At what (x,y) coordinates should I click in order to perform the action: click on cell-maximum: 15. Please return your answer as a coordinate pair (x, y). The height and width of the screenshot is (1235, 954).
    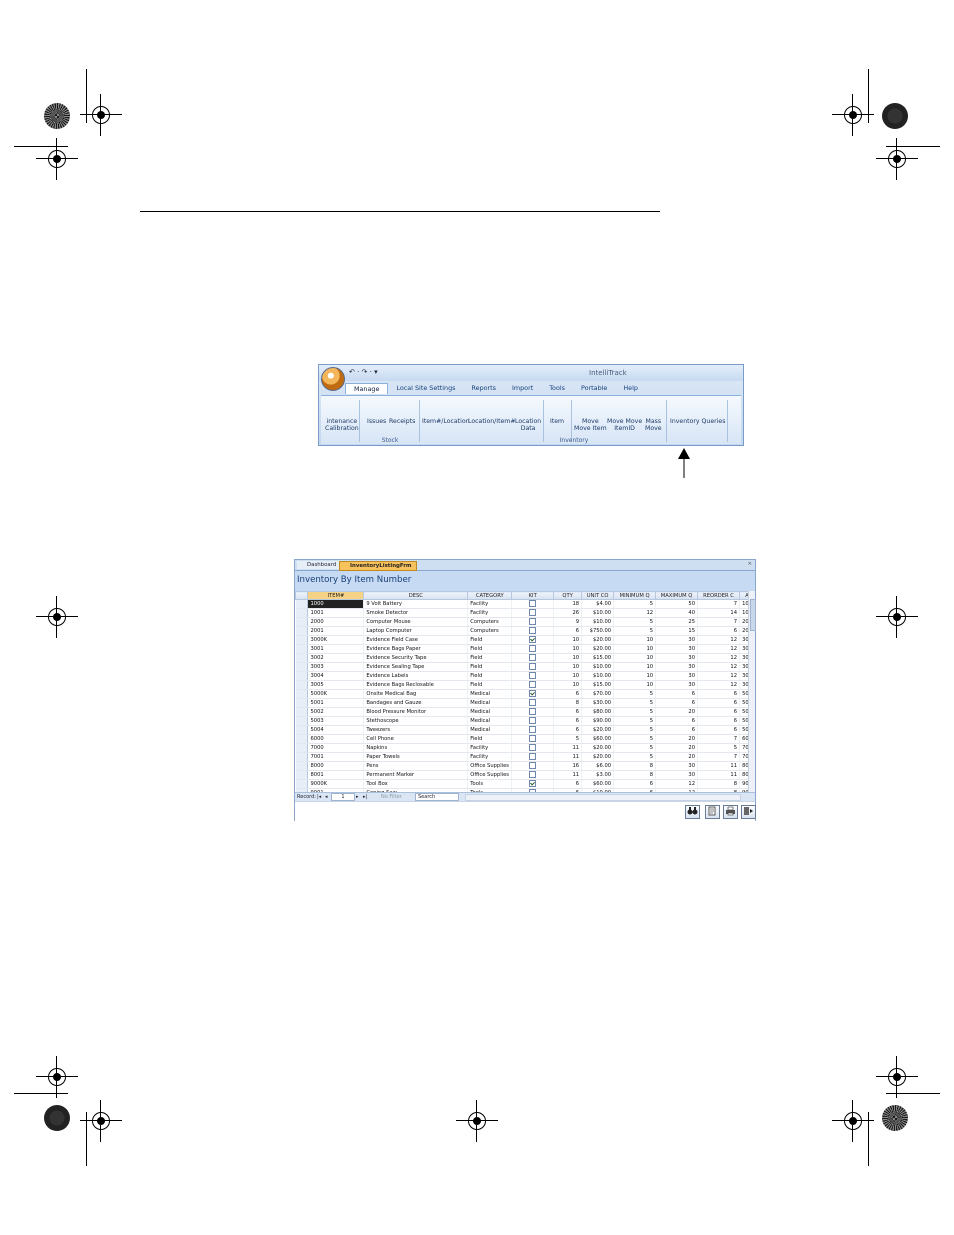
    Looking at the image, I should click on (677, 631).